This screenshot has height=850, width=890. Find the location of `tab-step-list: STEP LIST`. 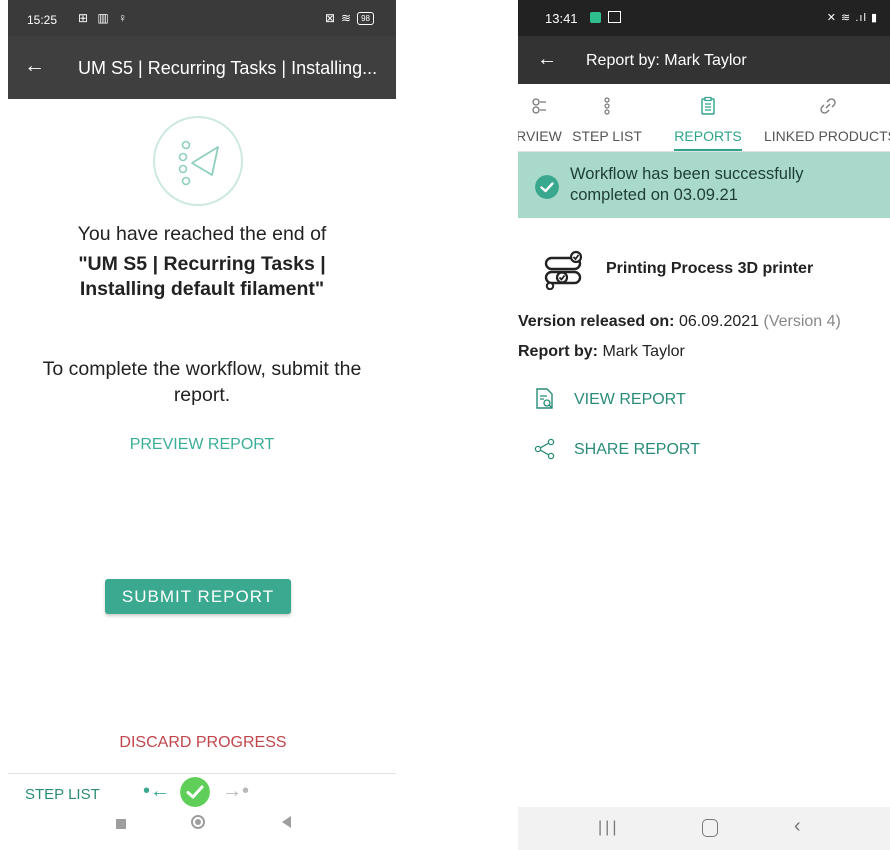

tab-step-list: STEP LIST is located at coordinates (607, 117).